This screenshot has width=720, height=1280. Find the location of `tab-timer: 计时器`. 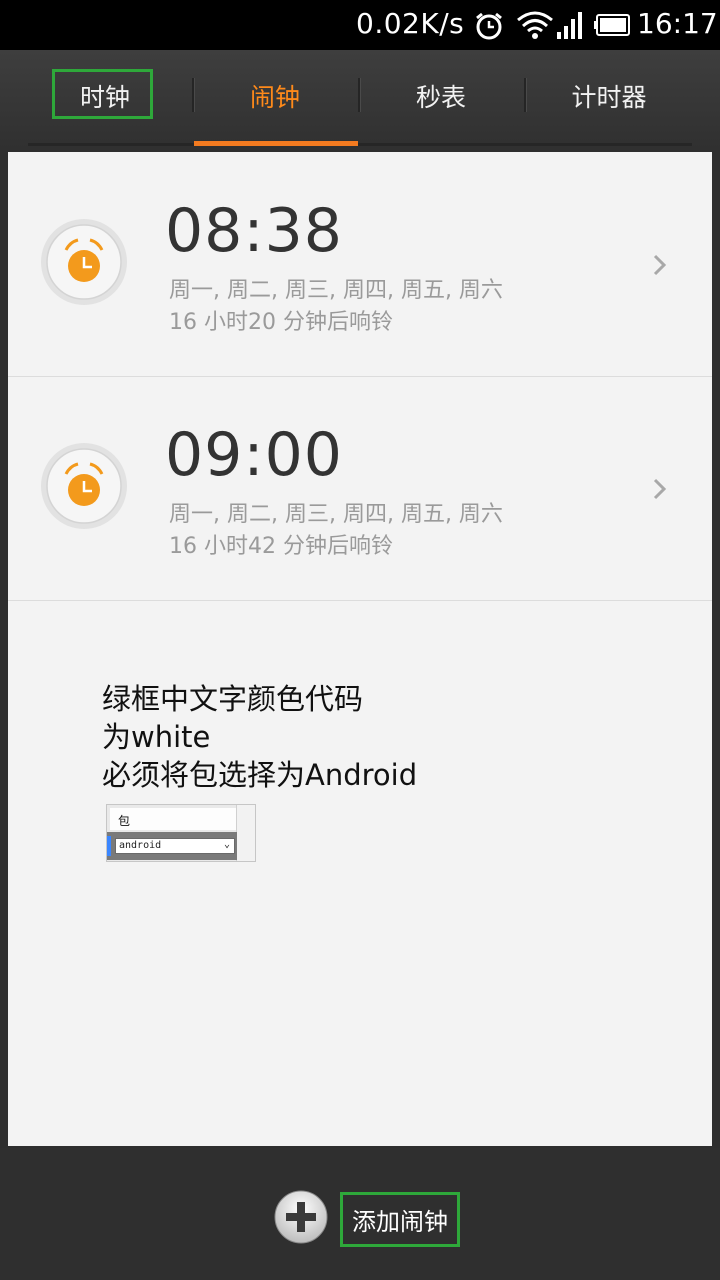

tab-timer: 计时器 is located at coordinates (609, 96).